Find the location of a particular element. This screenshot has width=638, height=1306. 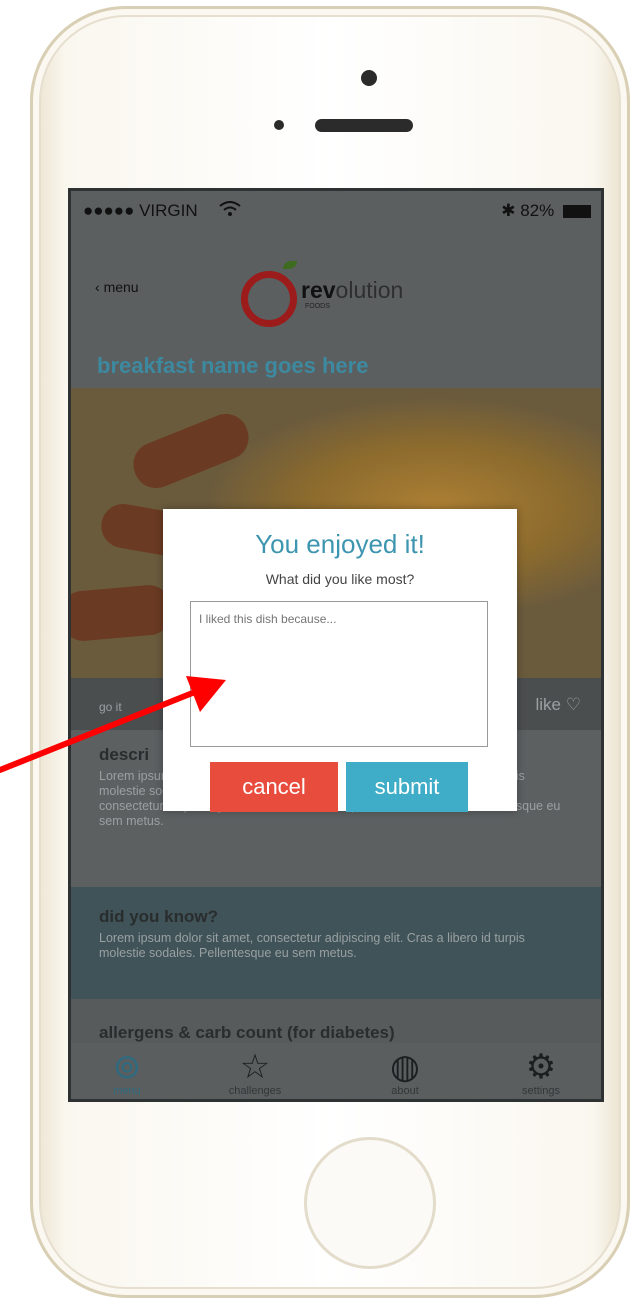

tab-challenges-label: challenges is located at coordinates (255, 1091).